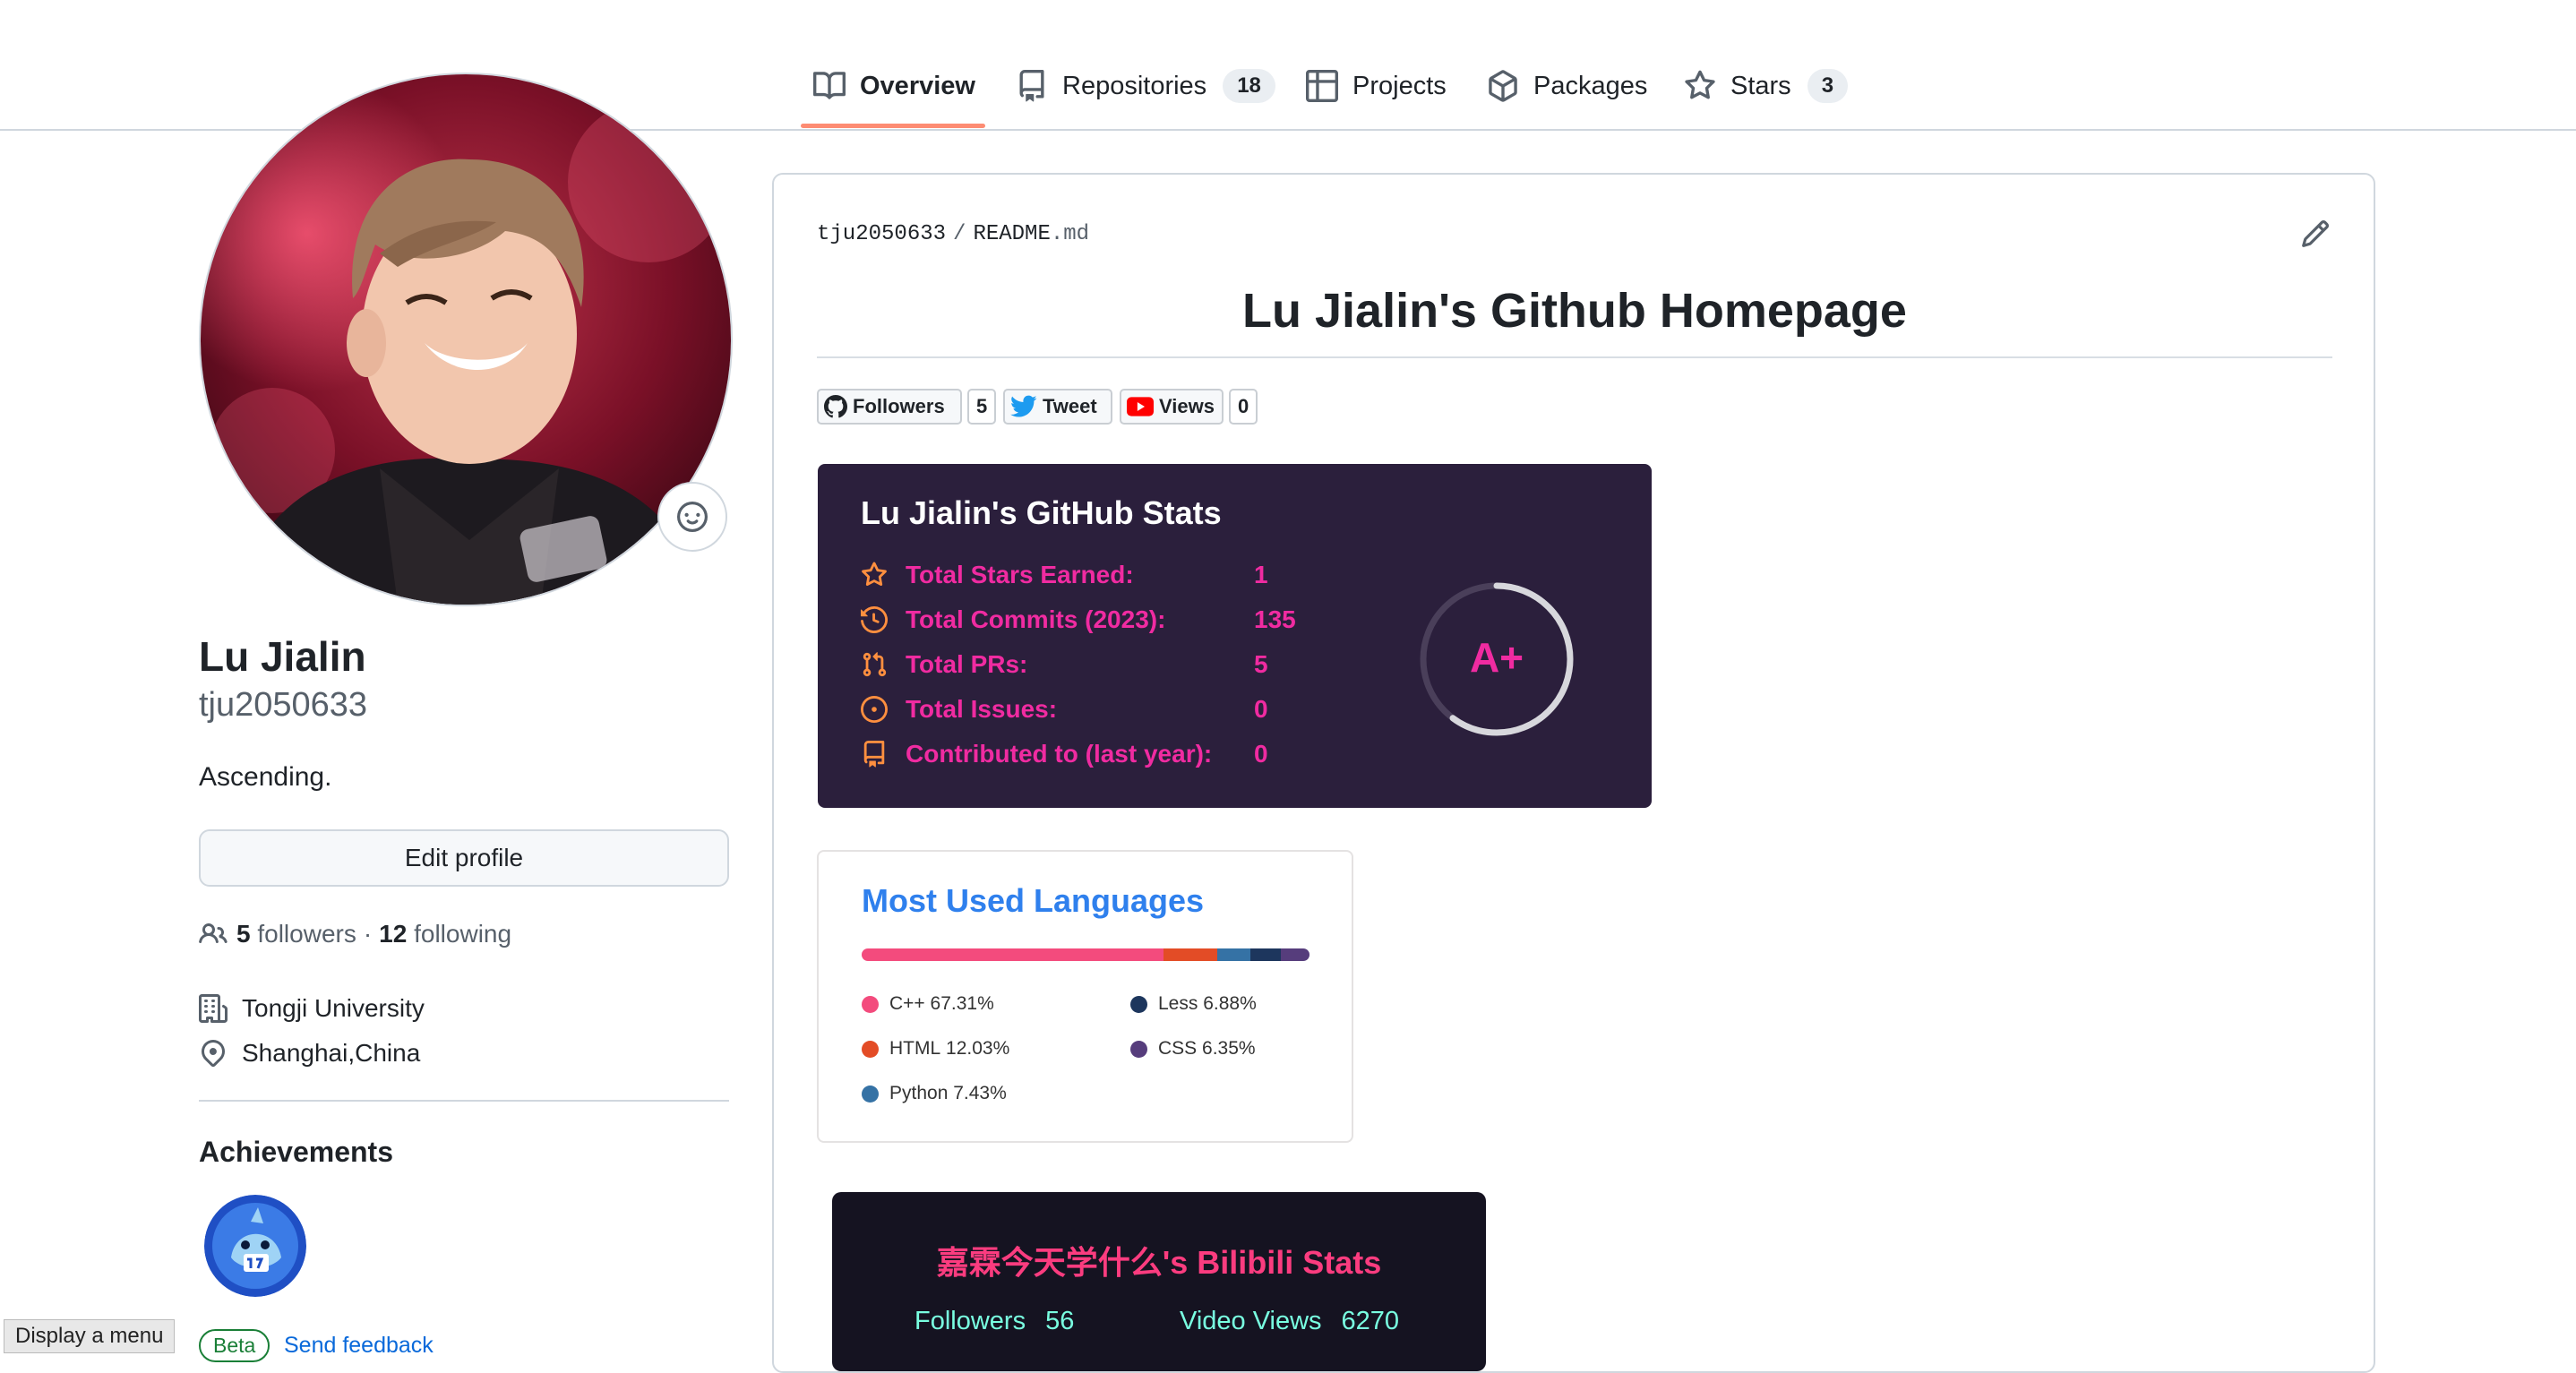 The image size is (2576, 1373). What do you see at coordinates (1828, 86) in the screenshot?
I see `stars-count: 3` at bounding box center [1828, 86].